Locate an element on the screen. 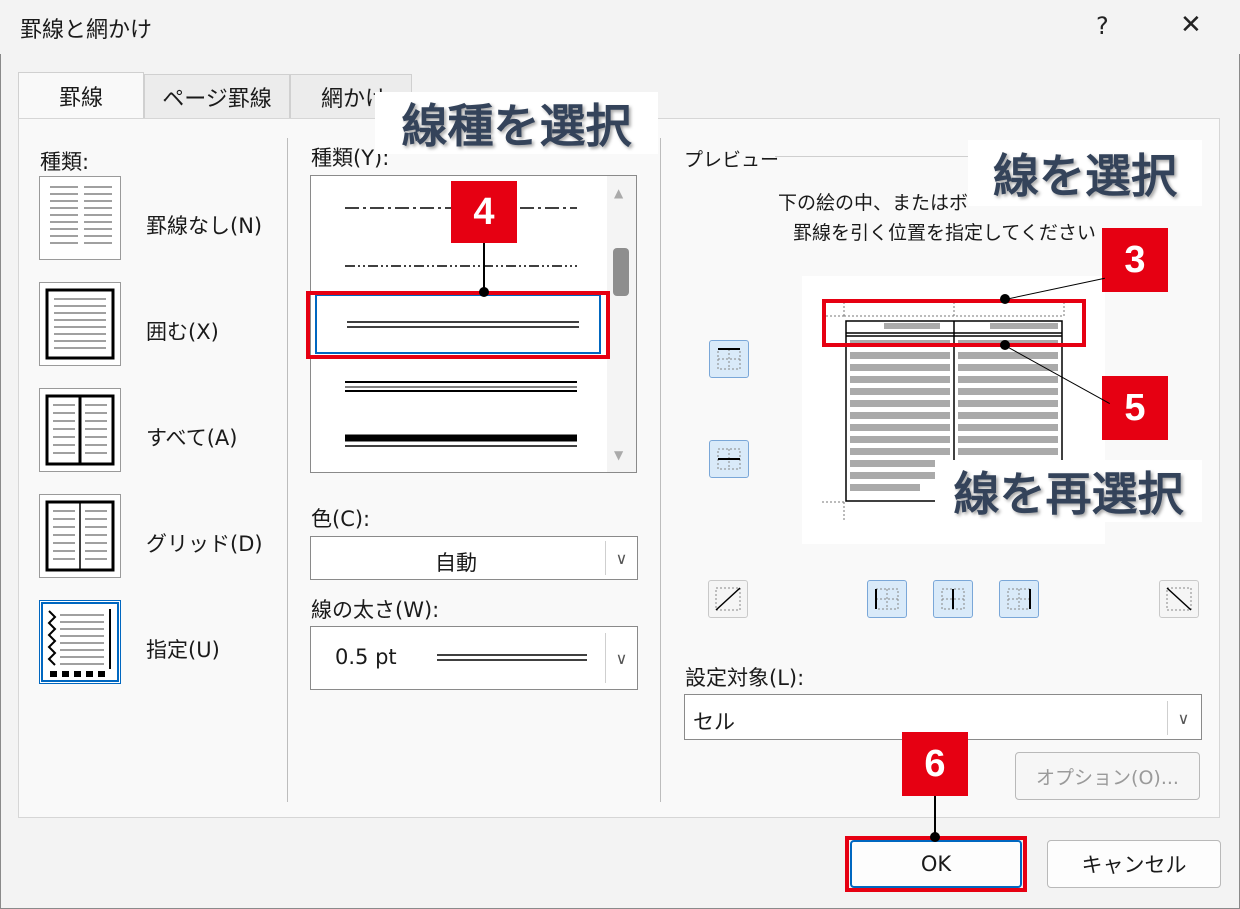 Image resolution: width=1240 pixels, height=909 pixels. setting-grid-icon is located at coordinates (80, 536).